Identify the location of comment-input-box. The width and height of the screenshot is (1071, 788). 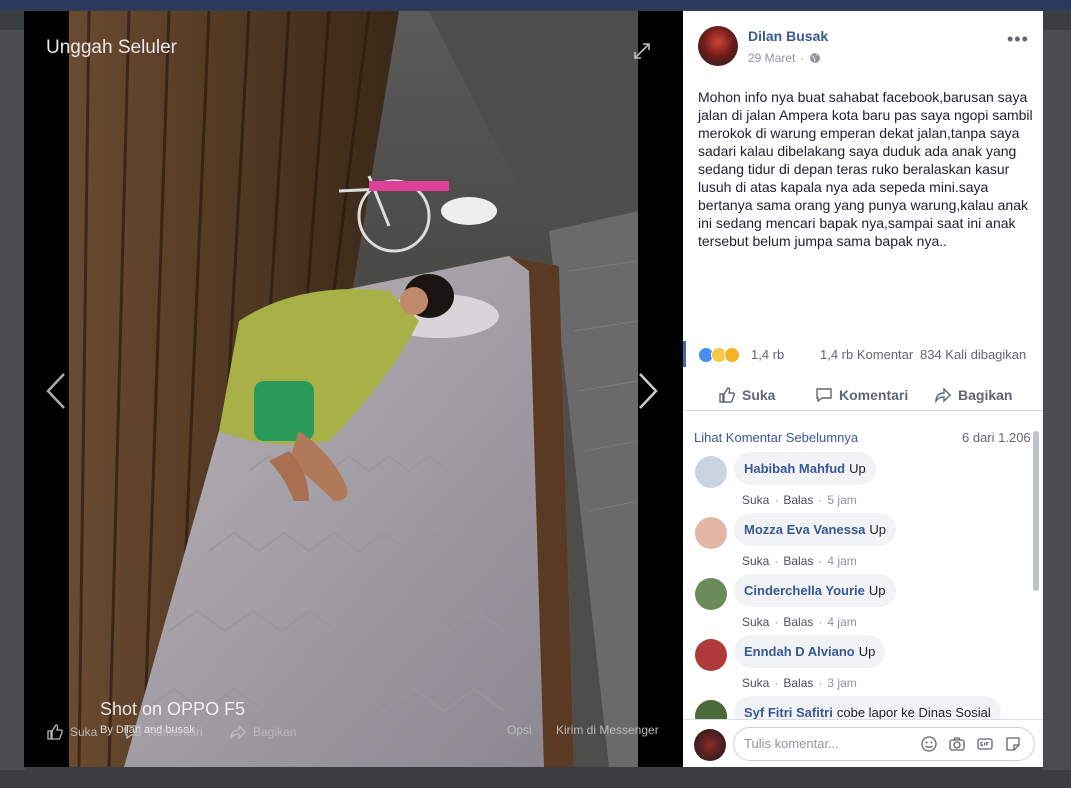
(884, 744).